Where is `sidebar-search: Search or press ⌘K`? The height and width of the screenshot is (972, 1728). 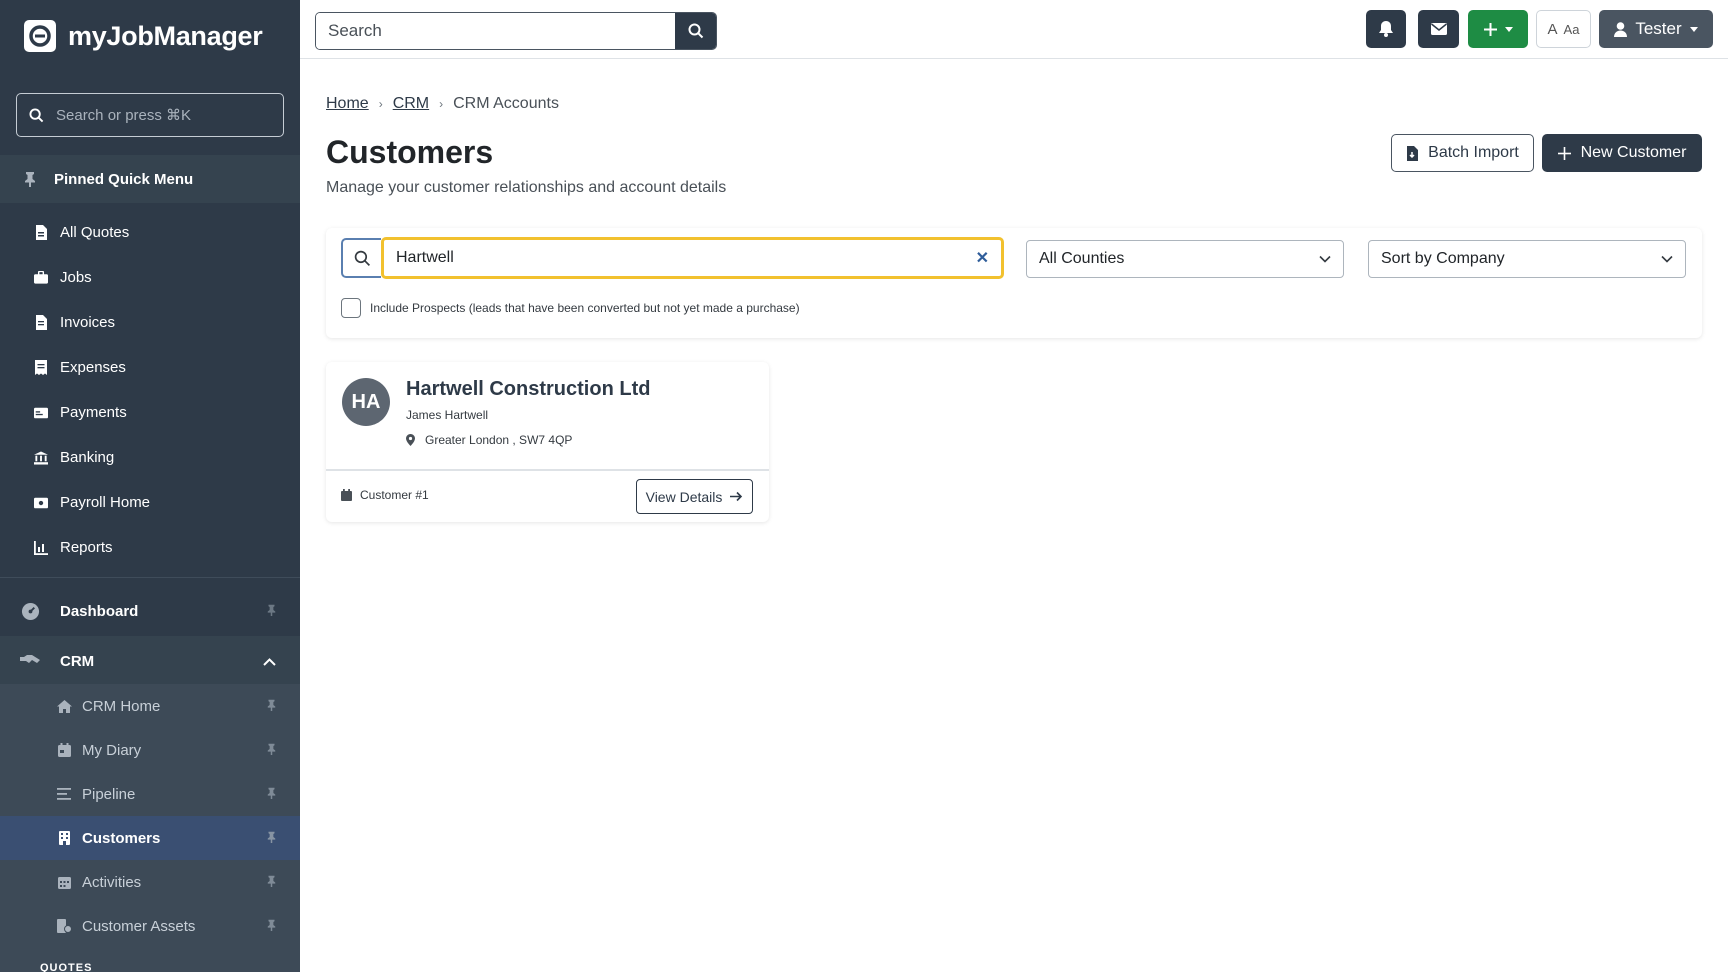 sidebar-search: Search or press ⌘K is located at coordinates (150, 115).